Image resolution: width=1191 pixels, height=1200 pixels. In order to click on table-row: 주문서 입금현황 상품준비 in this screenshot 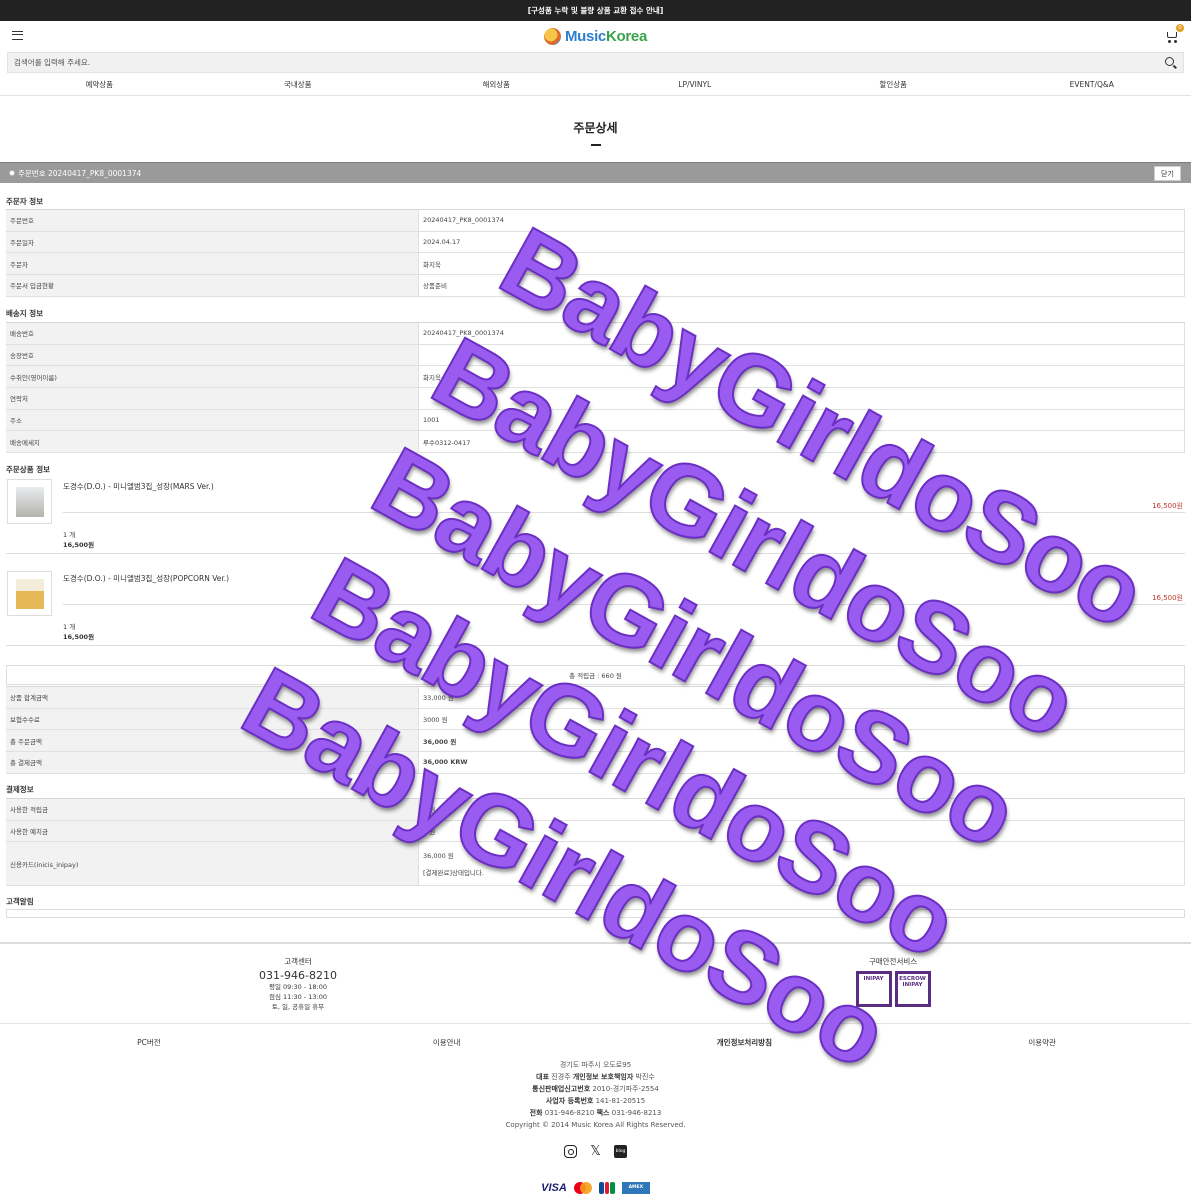, I will do `click(595, 286)`.